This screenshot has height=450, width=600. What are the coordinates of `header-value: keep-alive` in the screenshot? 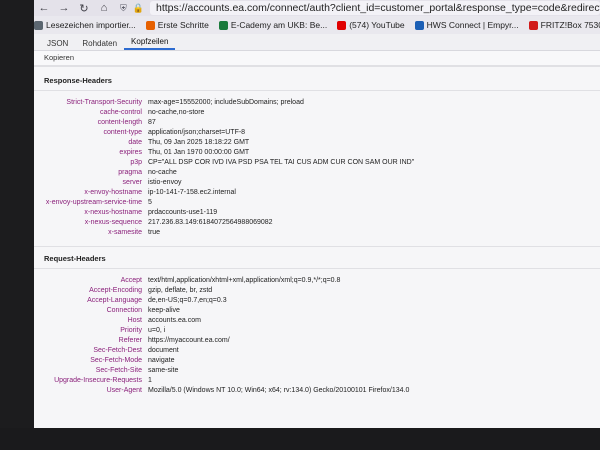 It's located at (164, 310).